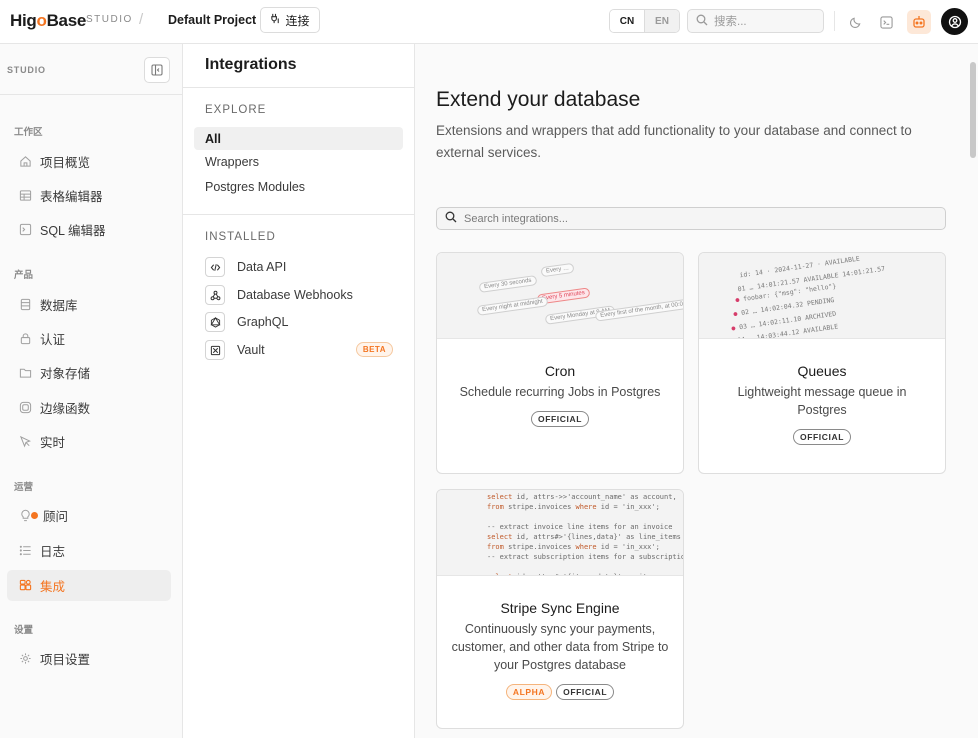  Describe the element at coordinates (89, 338) in the screenshot. I see `sidebar-item-auth: 认证` at that location.